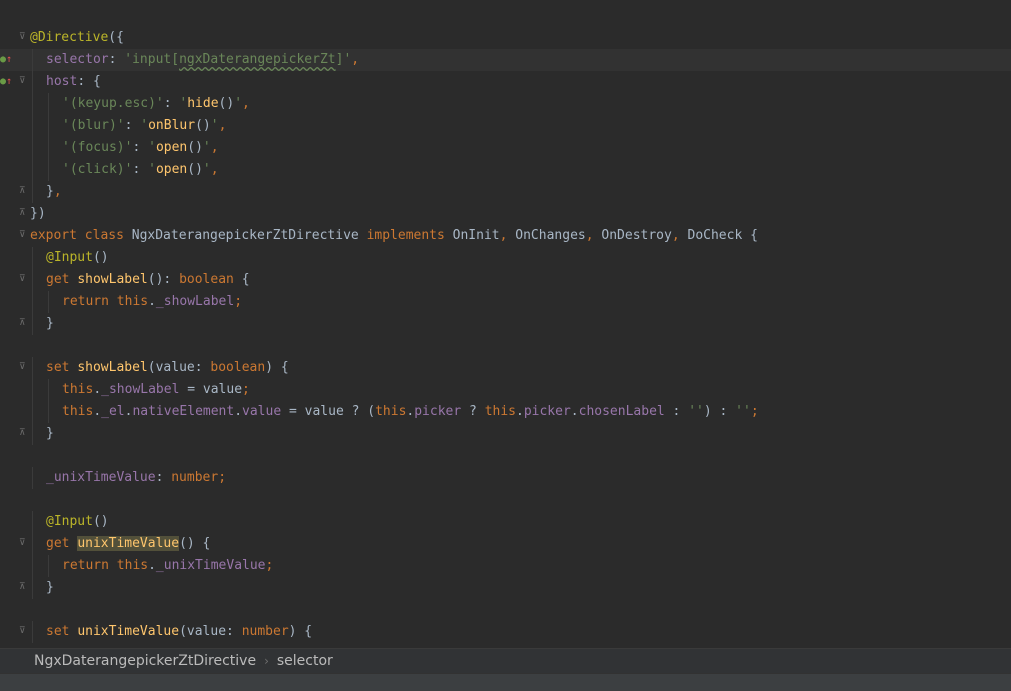 This screenshot has height=691, width=1011. I want to click on code-line: ⊽ set unixTimeValue(value: number) {, so click(505, 632).